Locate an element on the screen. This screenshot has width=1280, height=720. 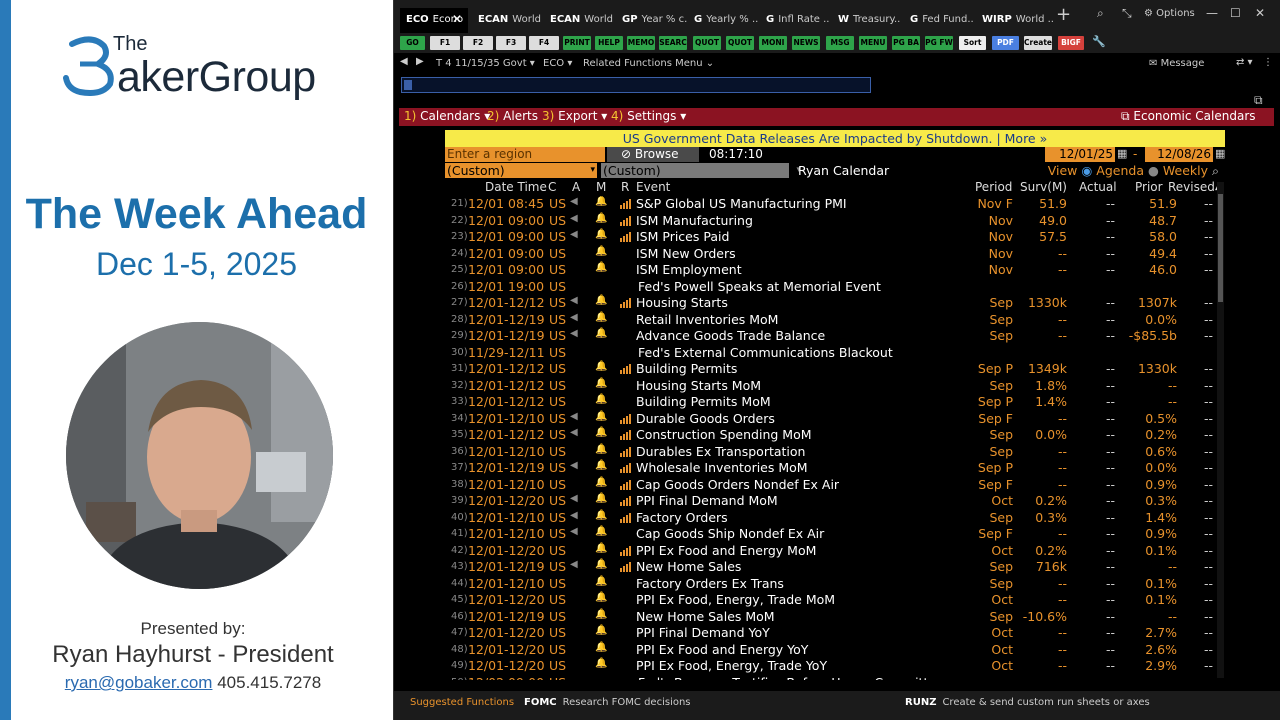
col-event: Event is located at coordinates (653, 187).